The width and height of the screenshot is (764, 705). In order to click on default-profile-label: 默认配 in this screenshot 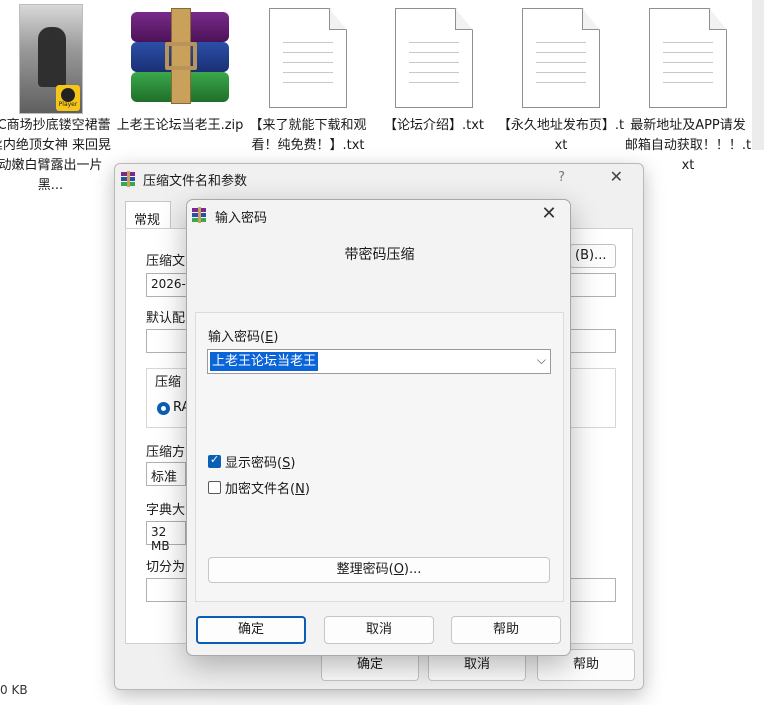, I will do `click(166, 318)`.